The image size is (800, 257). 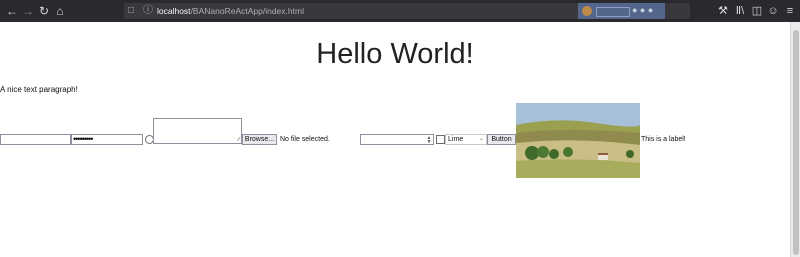 What do you see at coordinates (603, 154) in the screenshot?
I see `farmhouse-roof` at bounding box center [603, 154].